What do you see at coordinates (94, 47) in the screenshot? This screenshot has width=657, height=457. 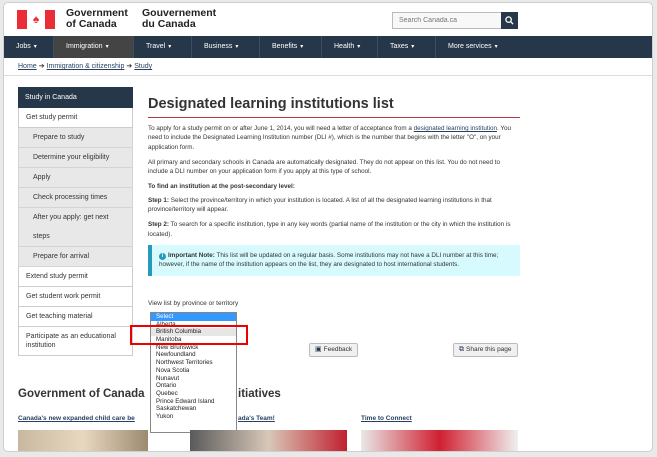 I see `nav-immigration: Immigration ▾` at bounding box center [94, 47].